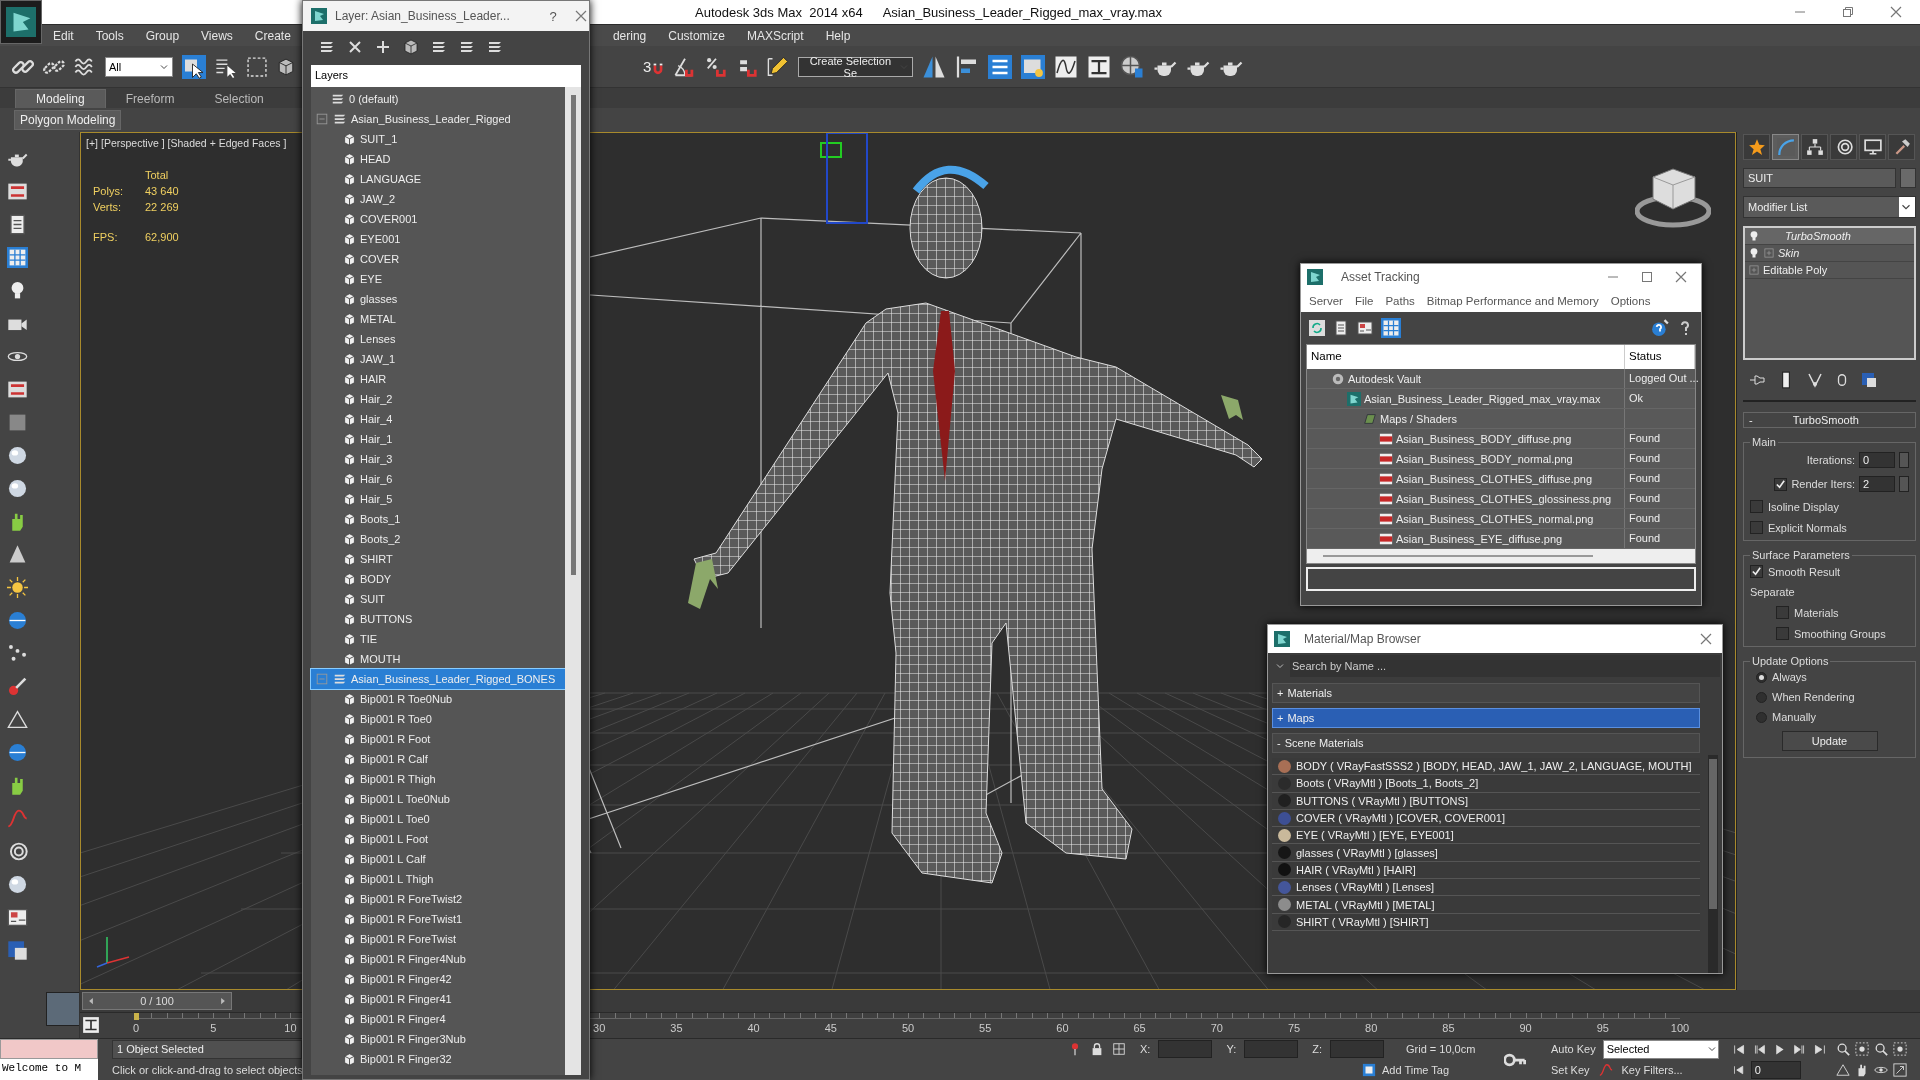 The width and height of the screenshot is (1920, 1080). I want to click on group-header: + Materials, so click(1486, 693).